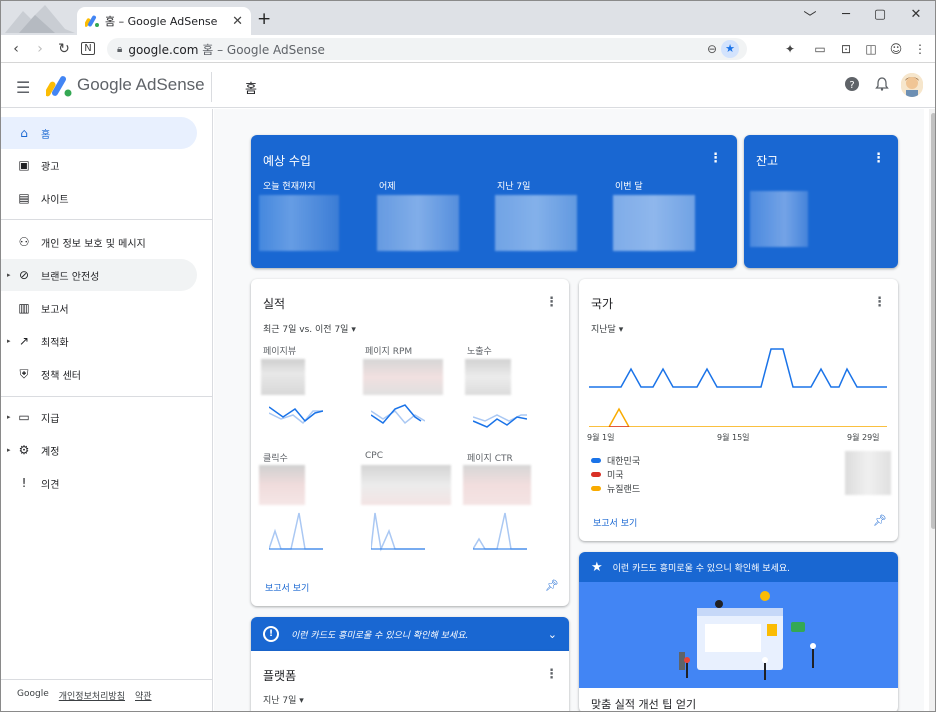 Image resolution: width=936 pixels, height=712 pixels. What do you see at coordinates (712, 49) in the screenshot?
I see `zoom-icon: ⊖` at bounding box center [712, 49].